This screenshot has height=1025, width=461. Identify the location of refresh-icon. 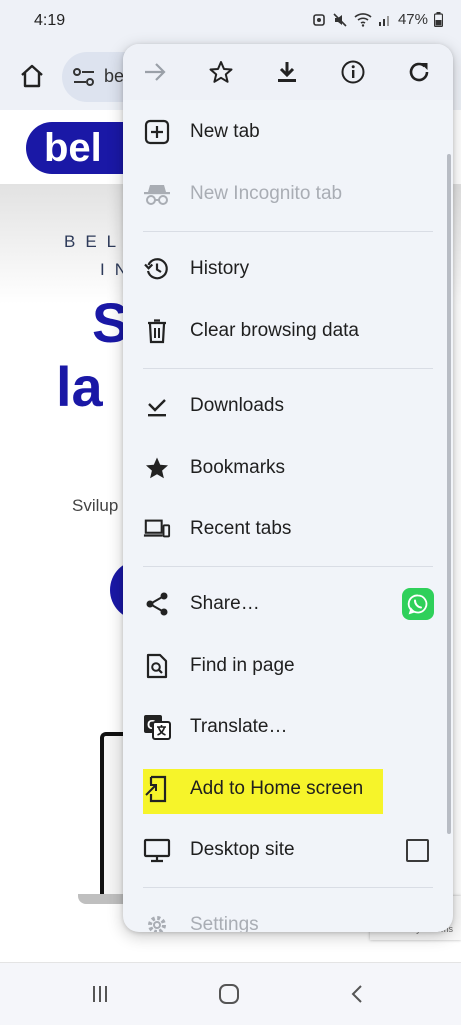
(419, 72).